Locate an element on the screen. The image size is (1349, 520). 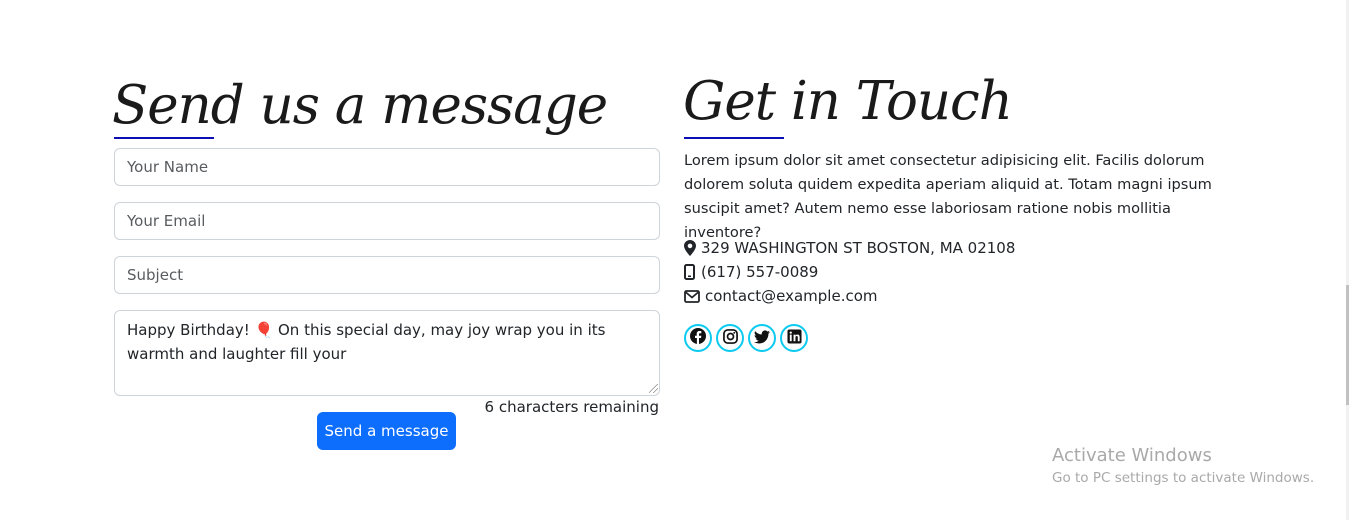
email-input is located at coordinates (387, 221).